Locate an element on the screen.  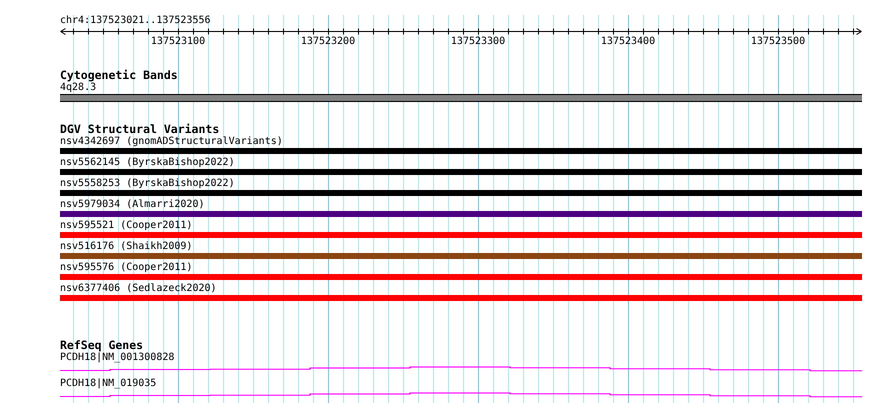
tick-label: 137523200 is located at coordinates (328, 41).